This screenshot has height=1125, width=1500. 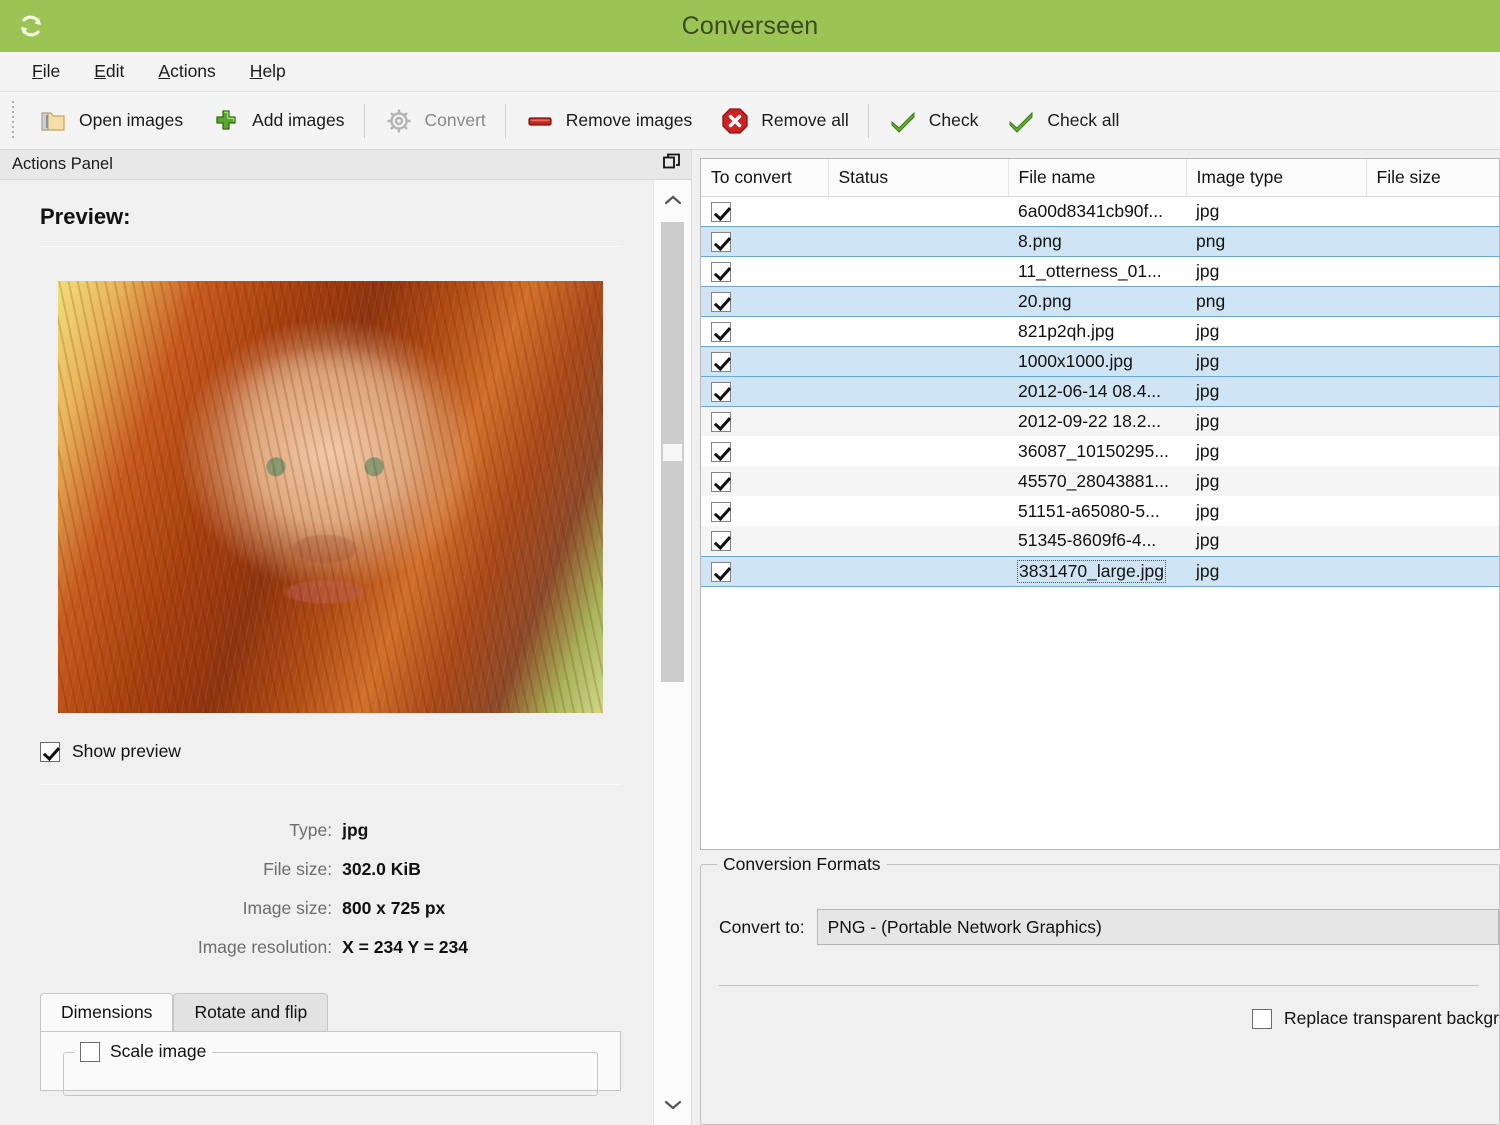 What do you see at coordinates (1021, 121) in the screenshot?
I see `green-check-icon` at bounding box center [1021, 121].